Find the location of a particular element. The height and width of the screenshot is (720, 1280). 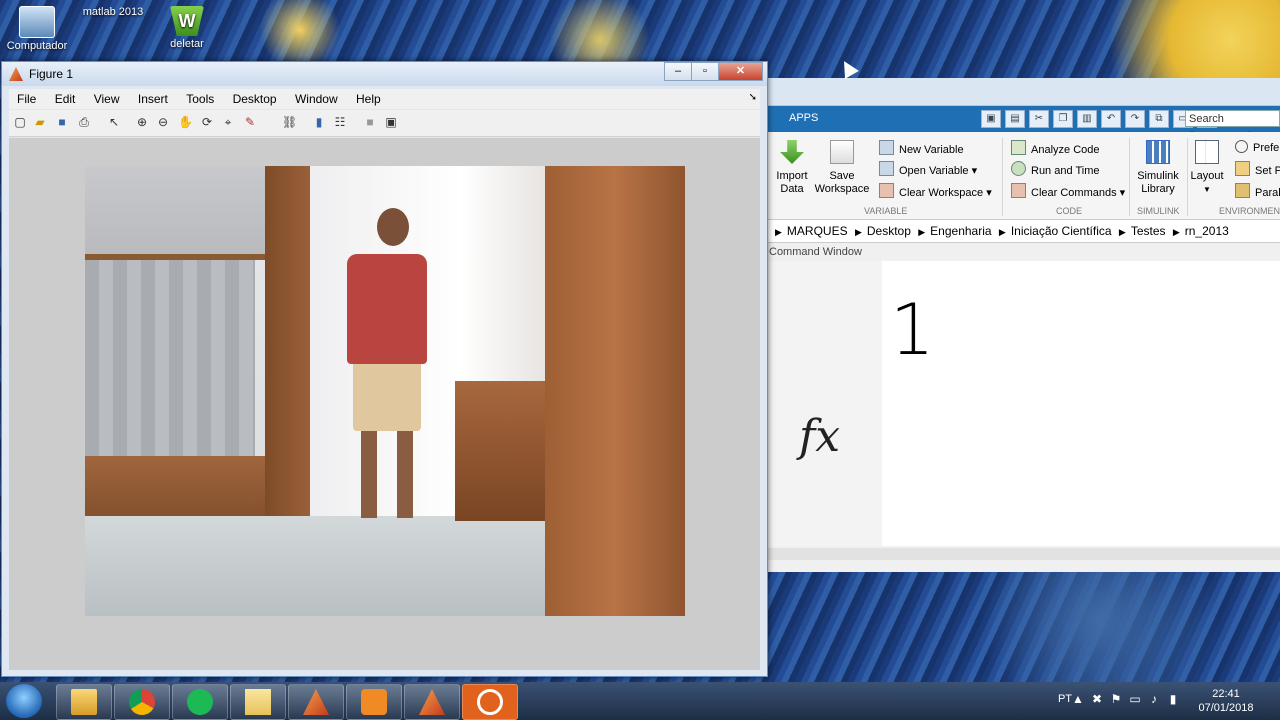

preferences-label: Prefer is located at coordinates (1266, 148).